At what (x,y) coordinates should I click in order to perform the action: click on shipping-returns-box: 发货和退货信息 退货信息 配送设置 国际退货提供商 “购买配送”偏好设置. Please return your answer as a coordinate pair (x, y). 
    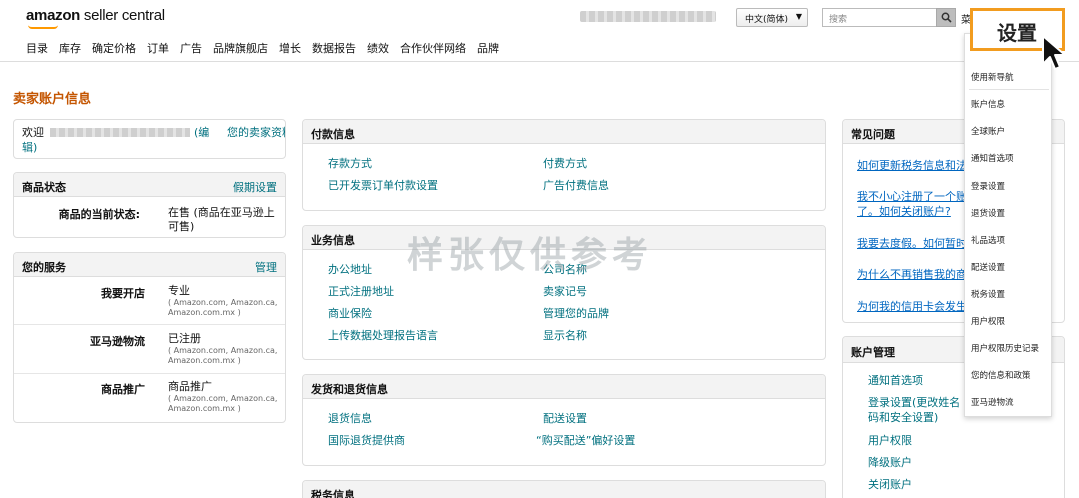
    Looking at the image, I should click on (564, 420).